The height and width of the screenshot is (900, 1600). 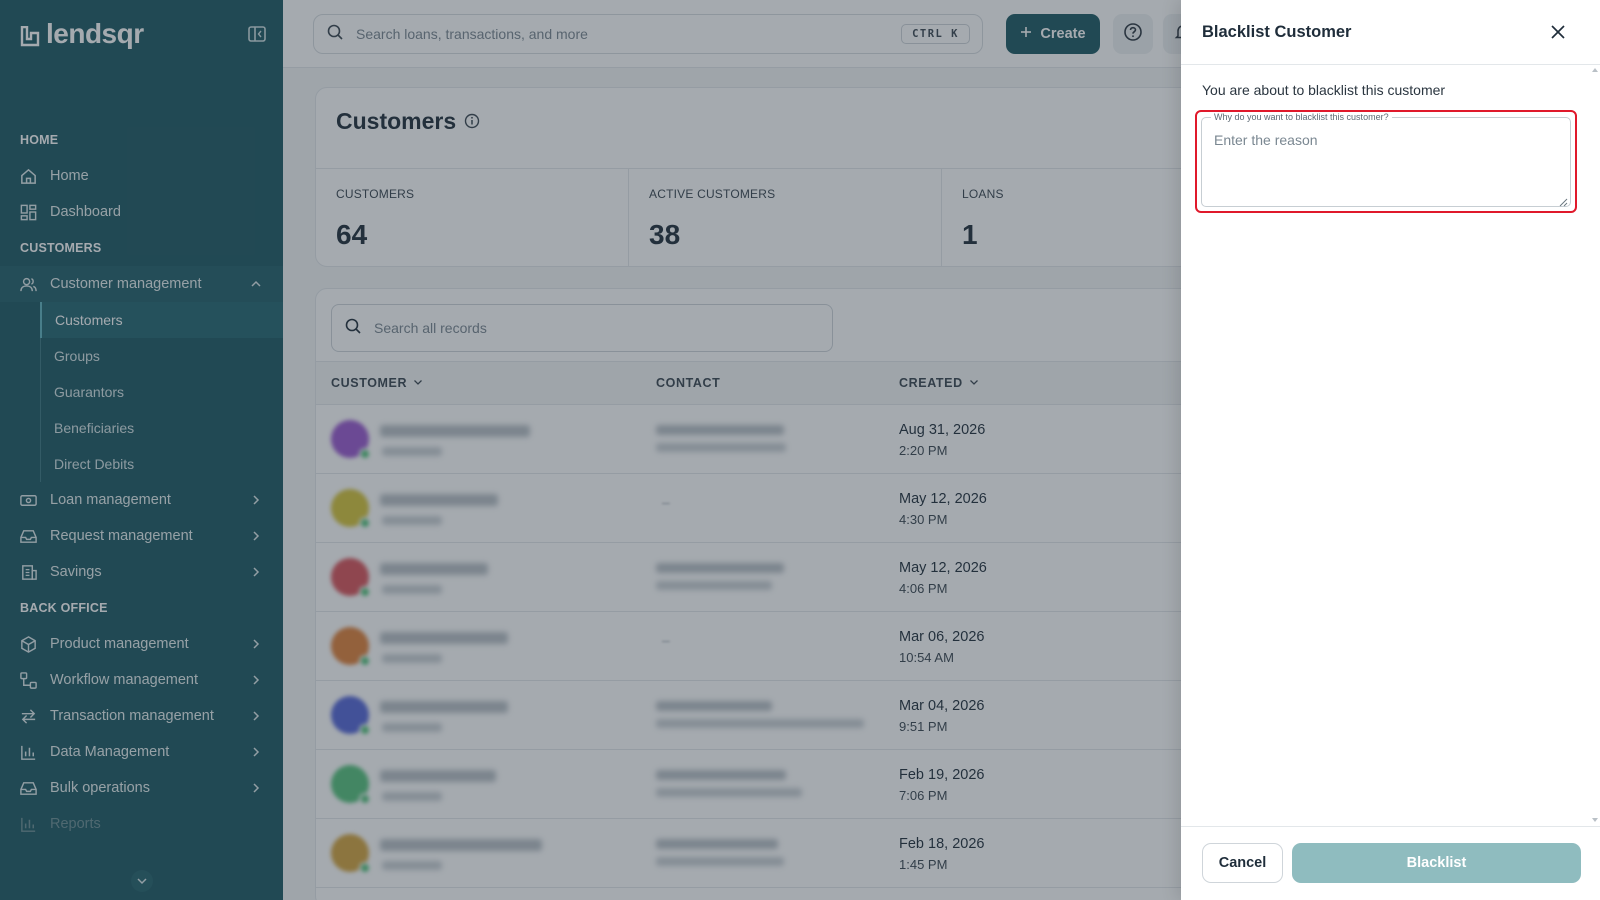 I want to click on drawer-header: Blacklist Customer, so click(x=1390, y=32).